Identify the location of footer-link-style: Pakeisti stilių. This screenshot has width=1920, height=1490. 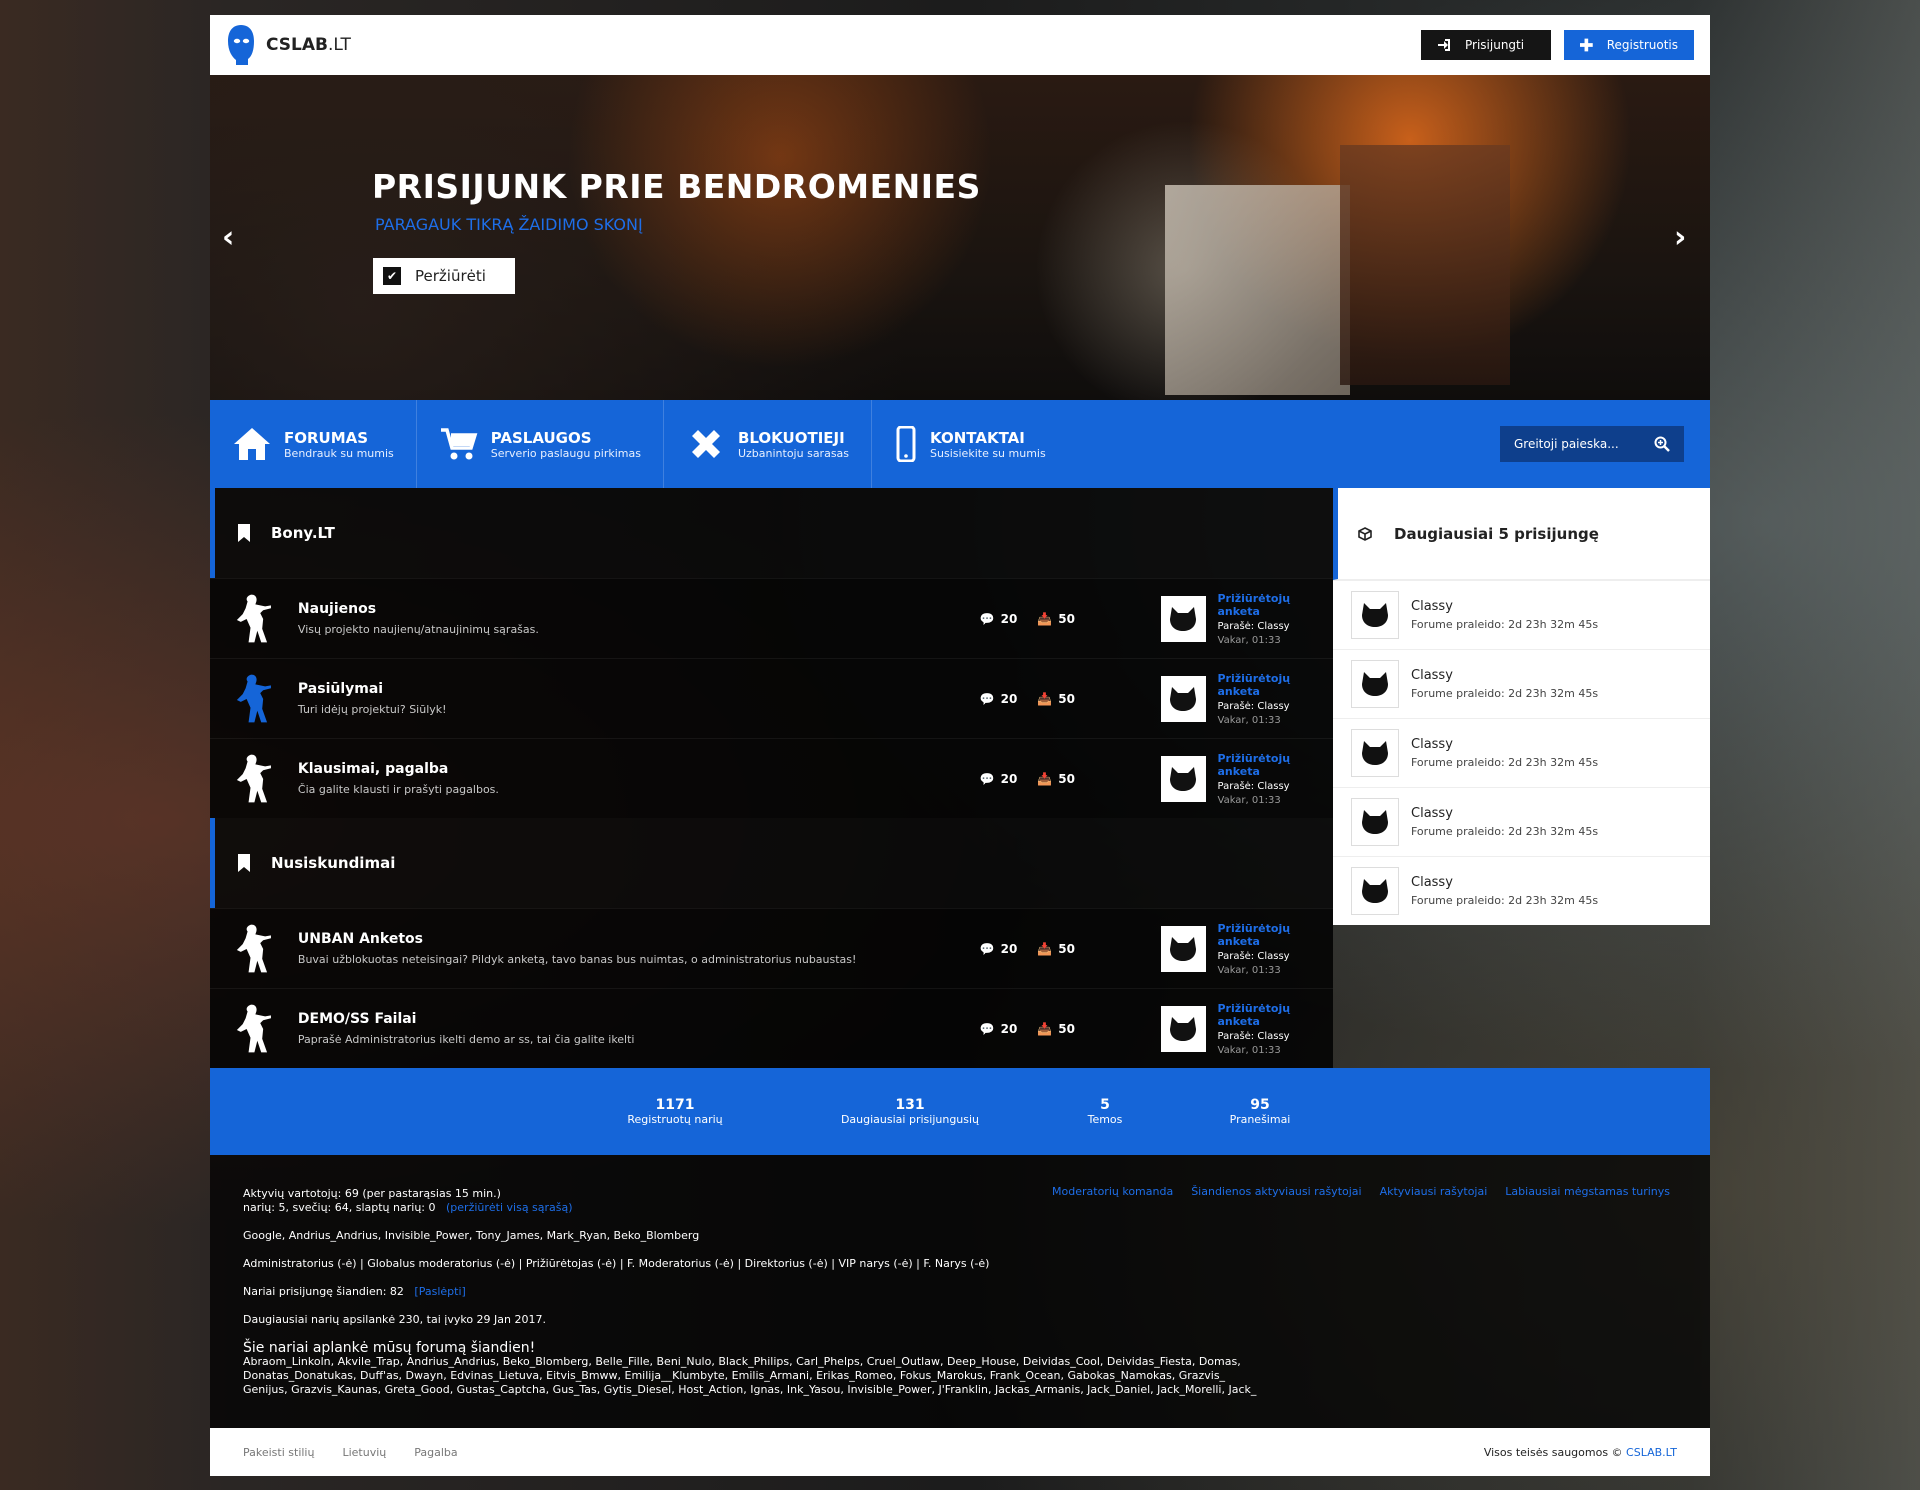
(278, 1452).